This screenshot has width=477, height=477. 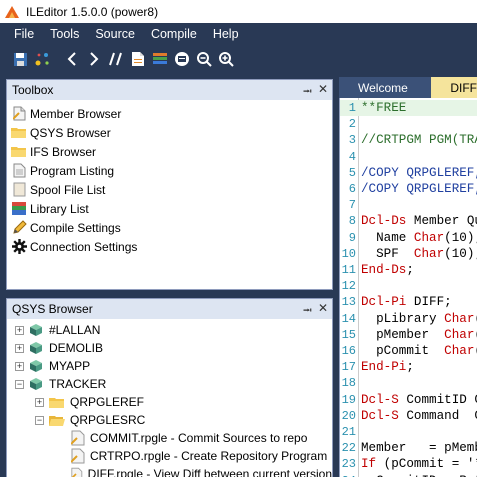 What do you see at coordinates (238, 59) in the screenshot?
I see `toolbar` at bounding box center [238, 59].